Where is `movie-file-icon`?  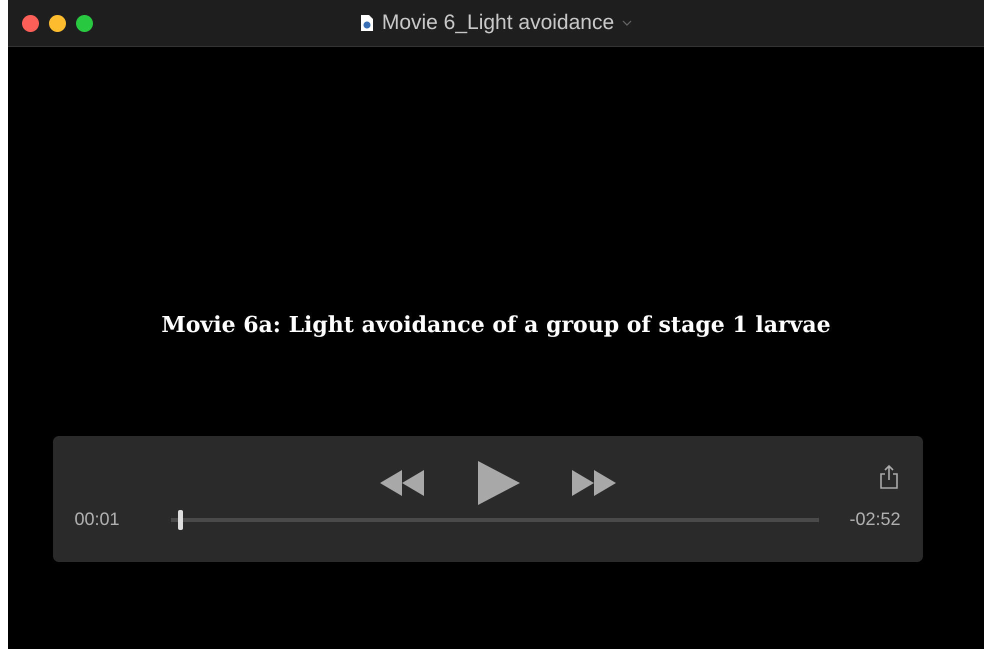
movie-file-icon is located at coordinates (367, 23).